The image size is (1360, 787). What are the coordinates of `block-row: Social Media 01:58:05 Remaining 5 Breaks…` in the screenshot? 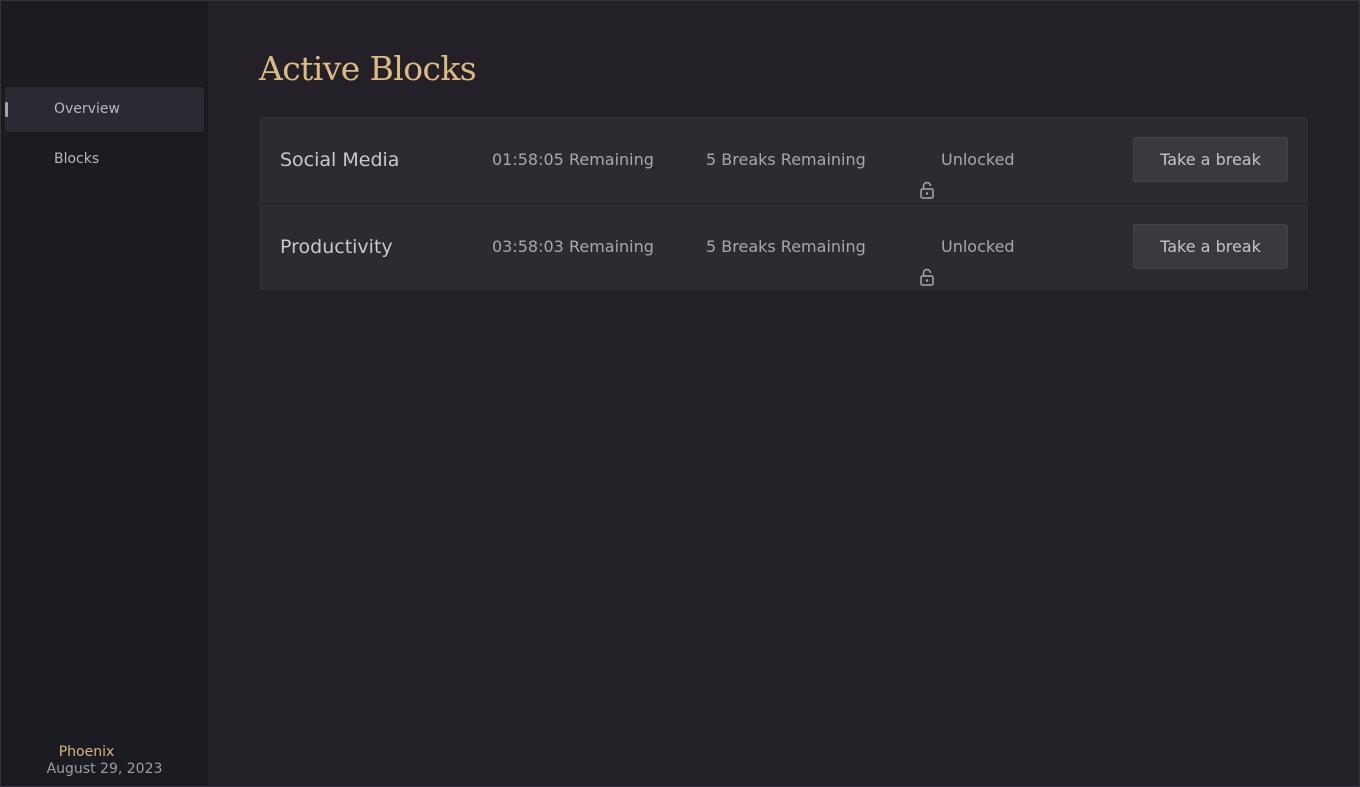 It's located at (783, 160).